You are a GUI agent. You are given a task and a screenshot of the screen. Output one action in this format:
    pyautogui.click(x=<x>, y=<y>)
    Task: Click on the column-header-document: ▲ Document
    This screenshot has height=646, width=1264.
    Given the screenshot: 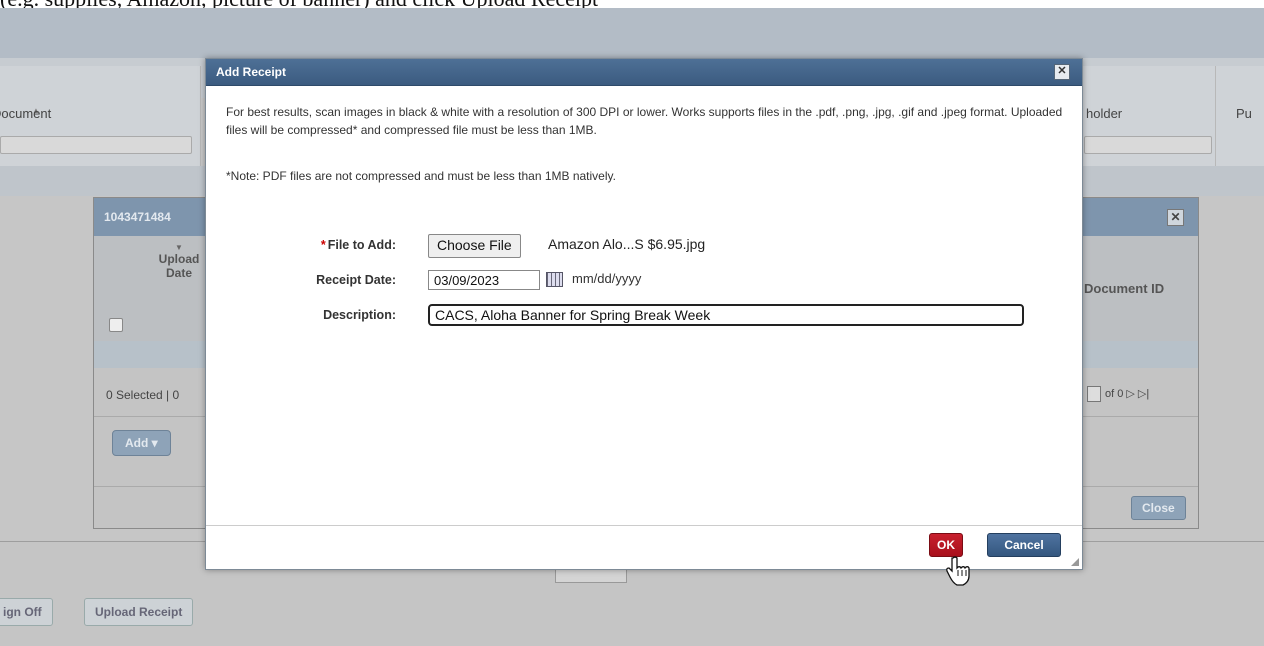 What is the action you would take?
    pyautogui.click(x=100, y=116)
    